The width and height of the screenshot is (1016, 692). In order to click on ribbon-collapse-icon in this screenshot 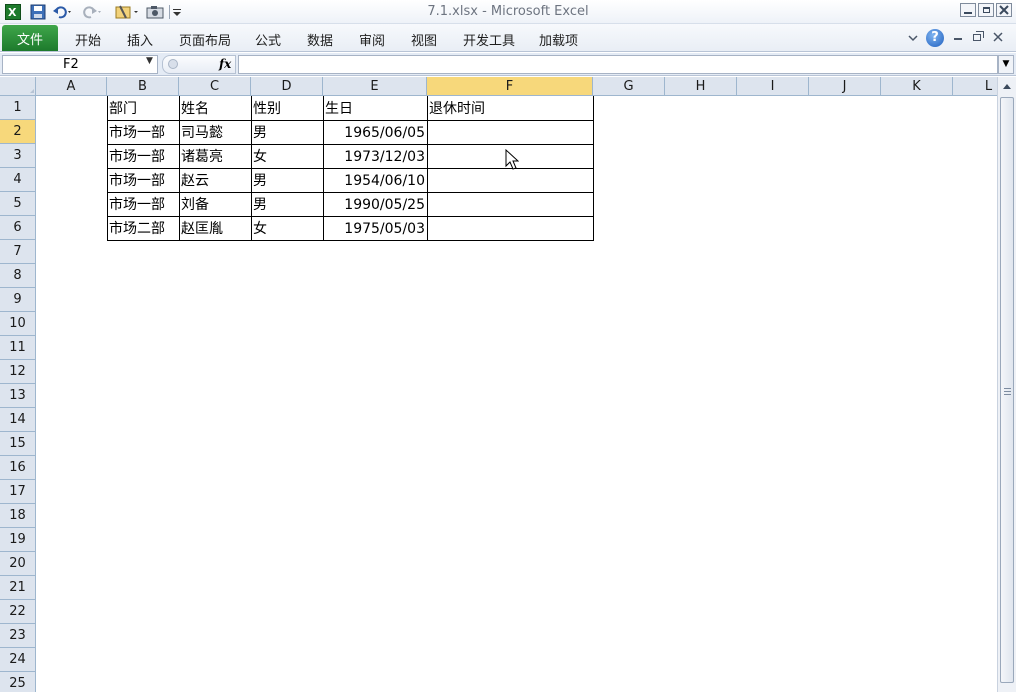, I will do `click(913, 38)`.